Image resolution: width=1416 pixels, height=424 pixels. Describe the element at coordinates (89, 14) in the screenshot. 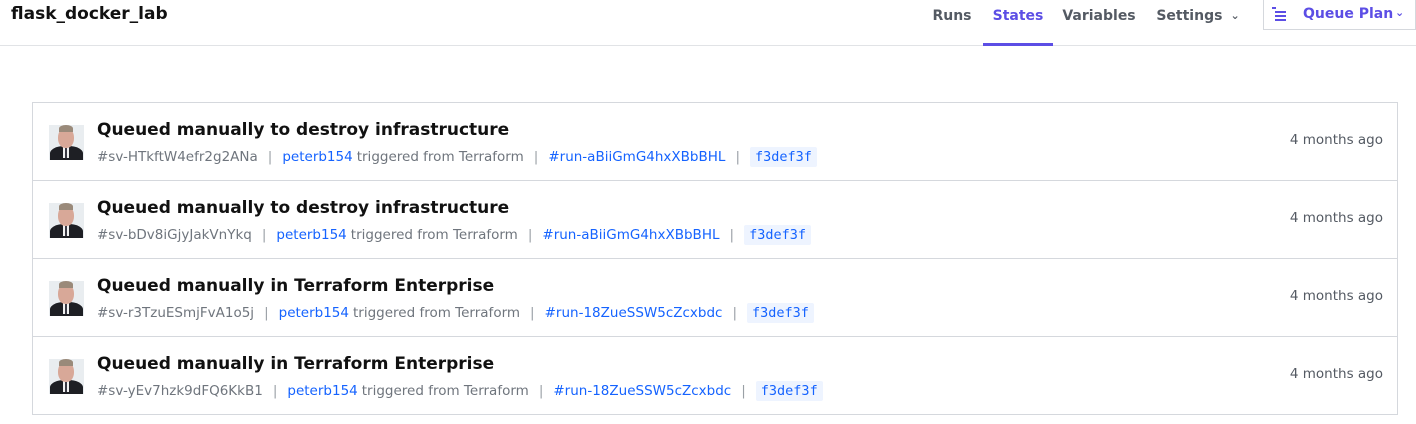

I see `workspace-title: flask_docker_lab` at that location.